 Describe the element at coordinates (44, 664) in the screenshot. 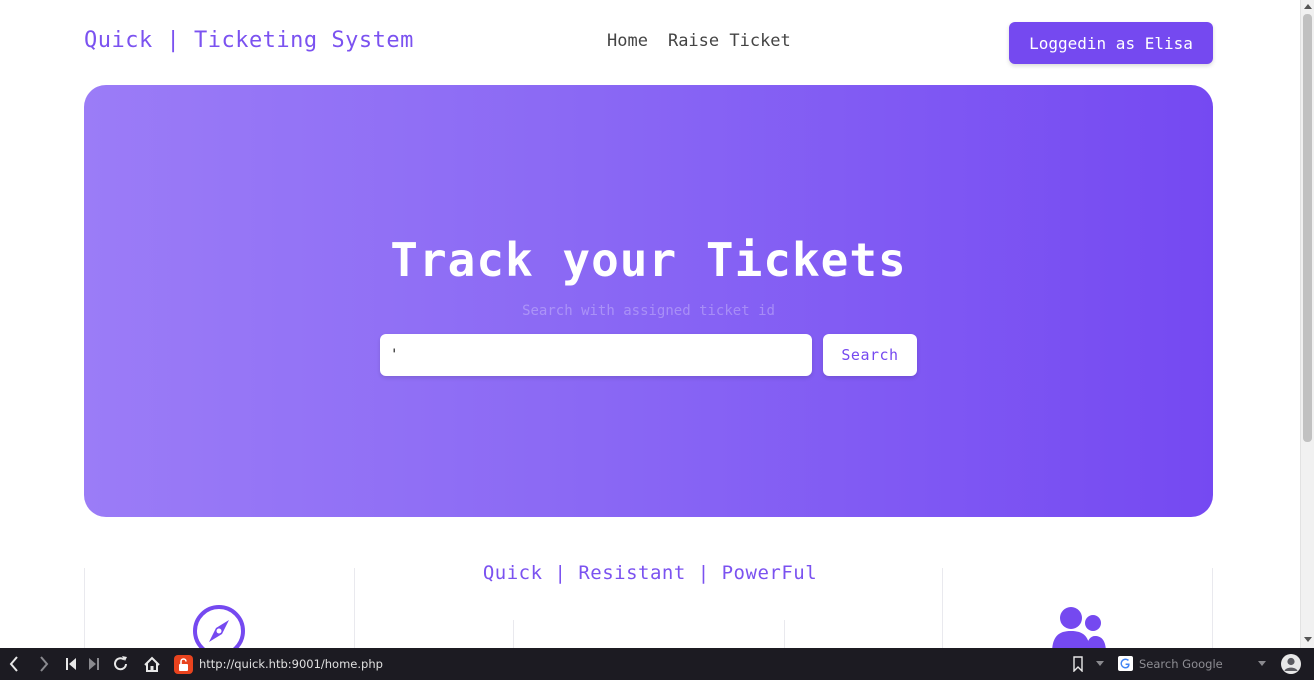

I see `forward-icon` at that location.